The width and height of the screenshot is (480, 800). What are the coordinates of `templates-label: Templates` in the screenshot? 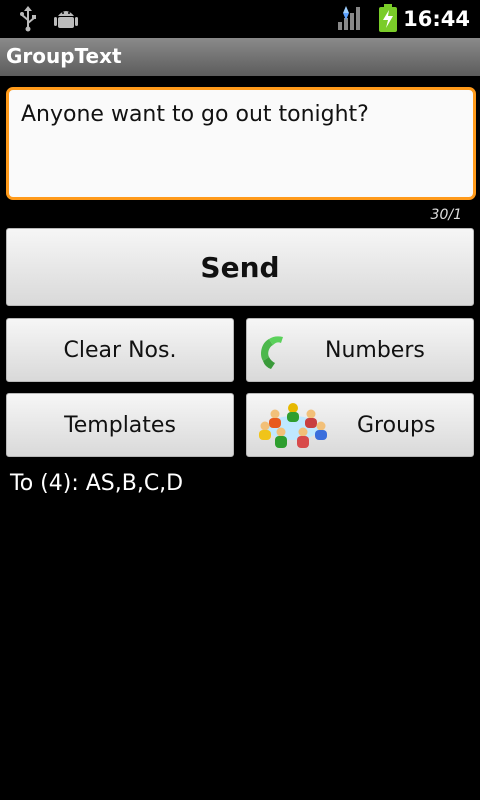 It's located at (120, 425).